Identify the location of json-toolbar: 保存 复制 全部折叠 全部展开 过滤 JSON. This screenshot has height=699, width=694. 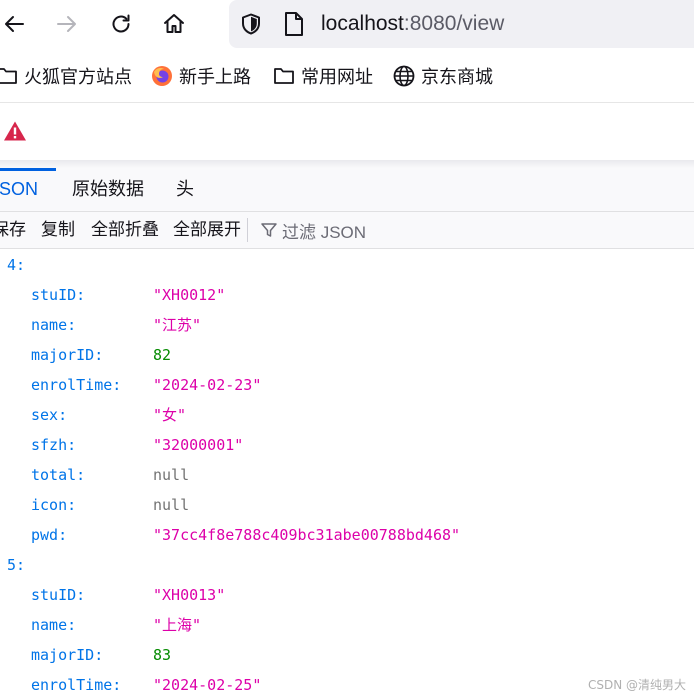
(347, 230).